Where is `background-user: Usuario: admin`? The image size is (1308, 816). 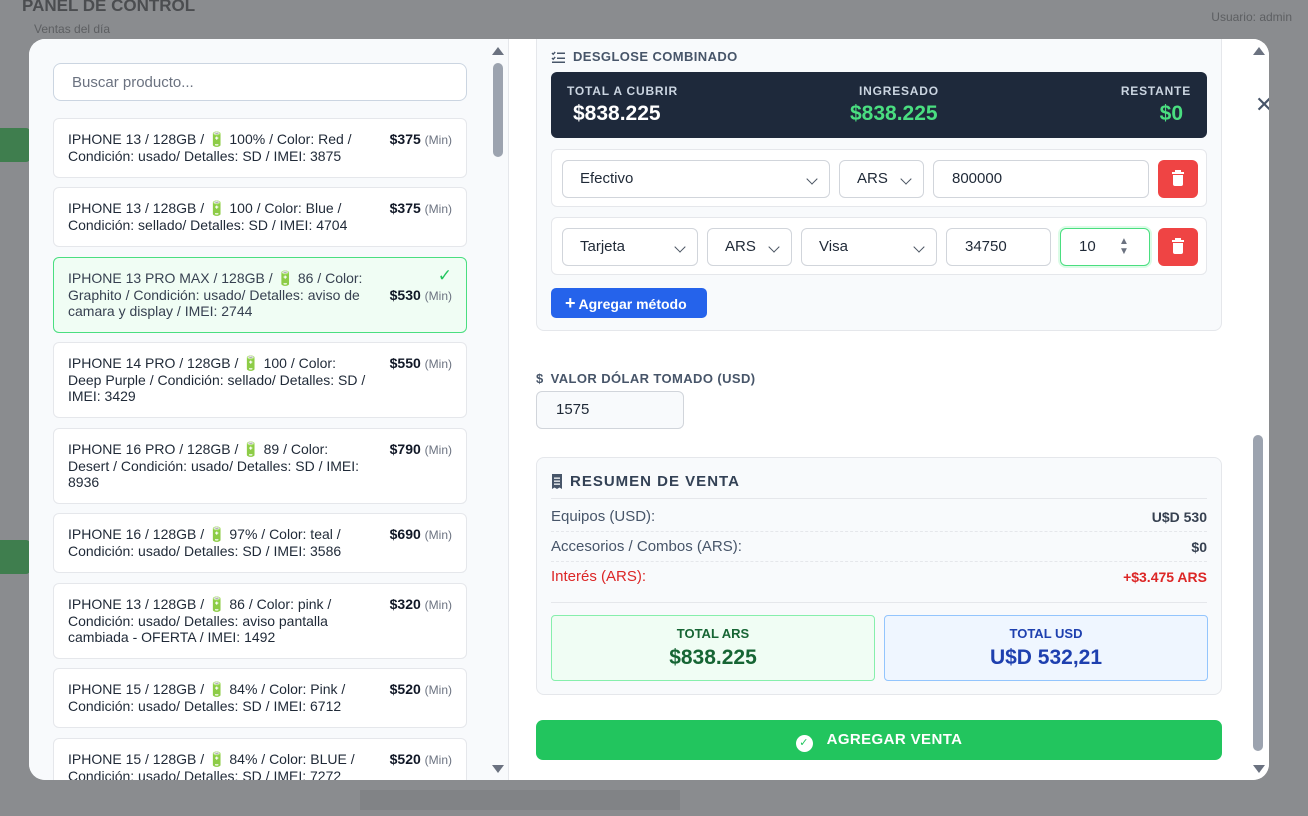 background-user: Usuario: admin is located at coordinates (1251, 17).